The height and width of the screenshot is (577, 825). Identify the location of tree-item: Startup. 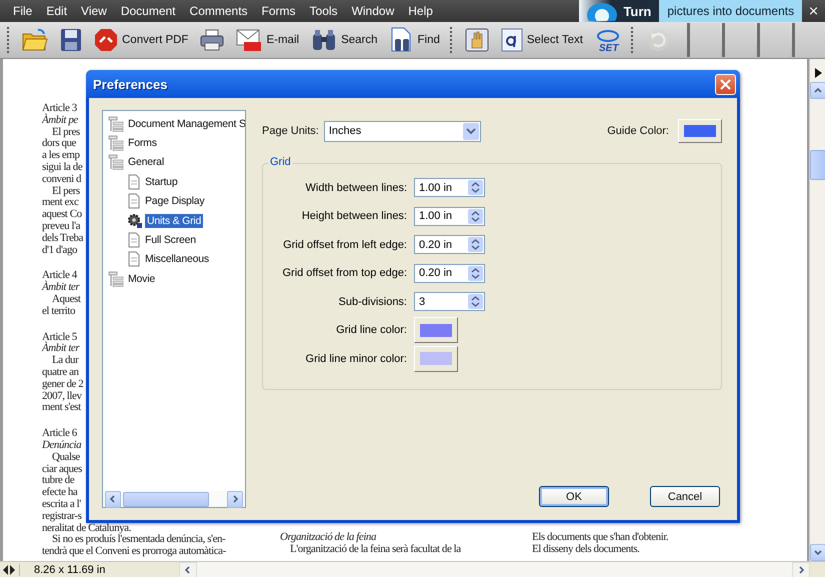
(161, 181).